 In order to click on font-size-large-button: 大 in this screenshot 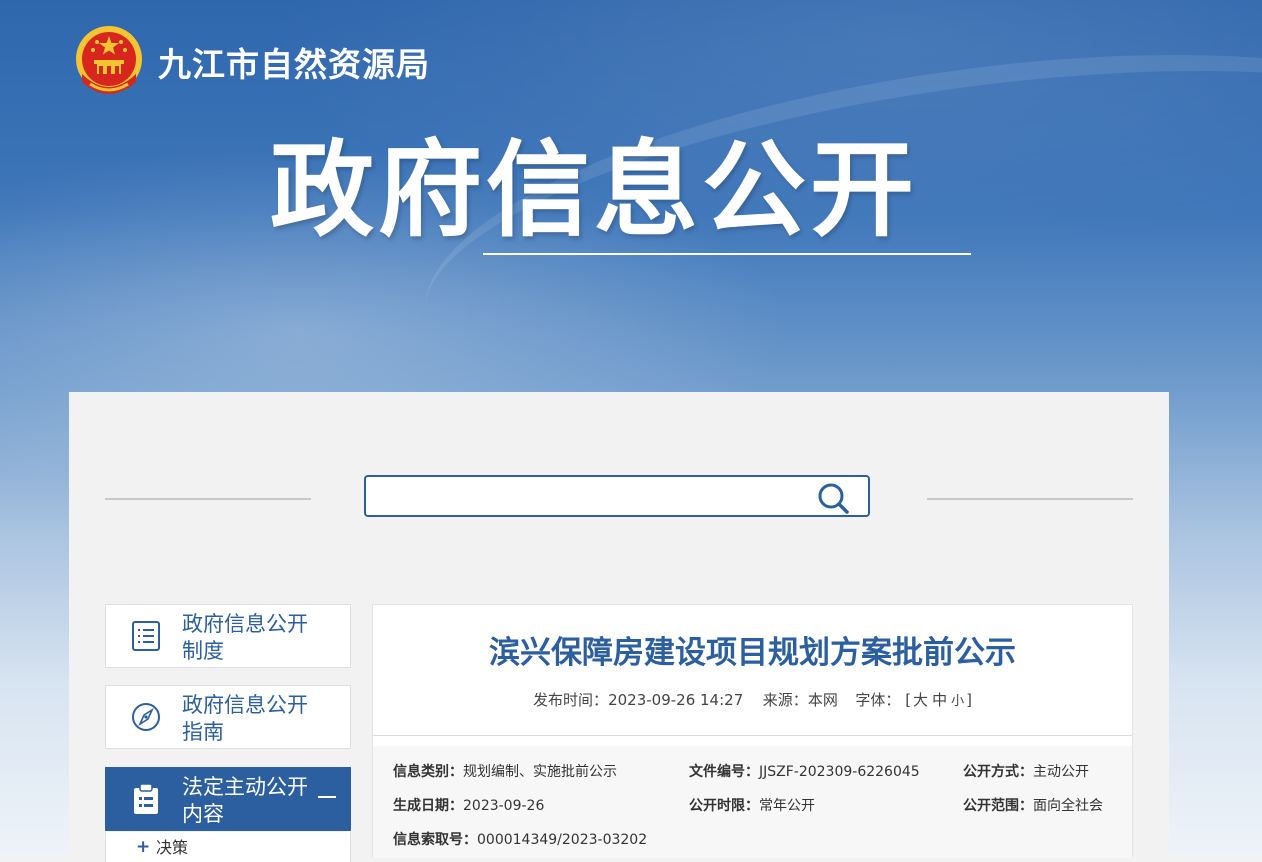, I will do `click(920, 700)`.